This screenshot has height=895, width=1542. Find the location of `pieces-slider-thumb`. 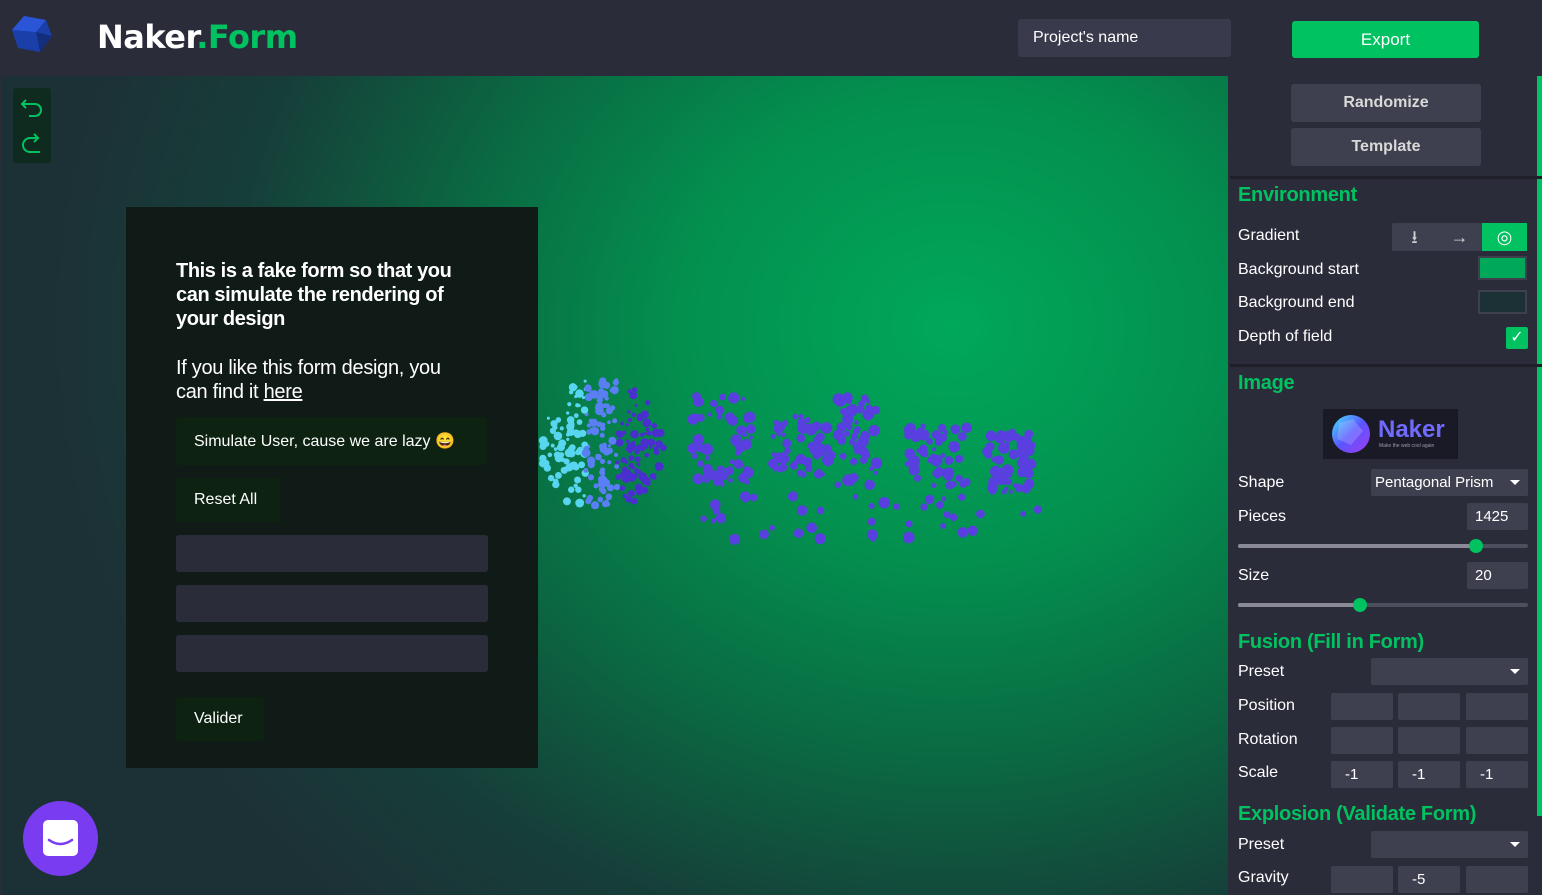

pieces-slider-thumb is located at coordinates (1475, 546).